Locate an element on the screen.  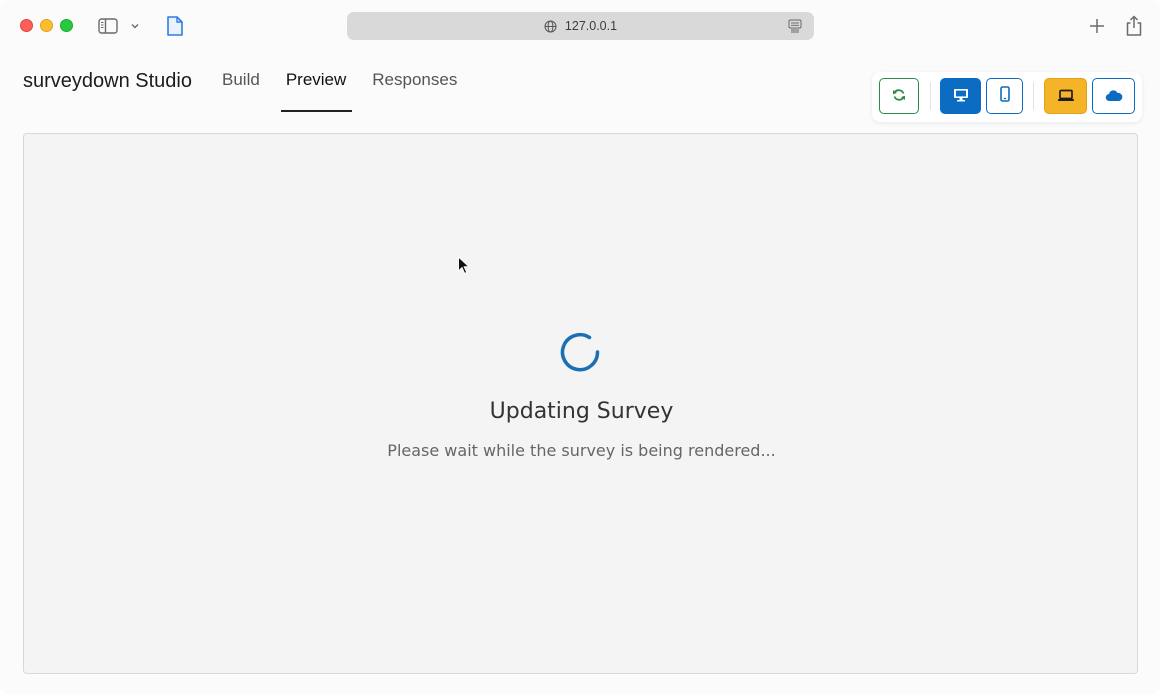
minimize-window-button is located at coordinates (46, 25).